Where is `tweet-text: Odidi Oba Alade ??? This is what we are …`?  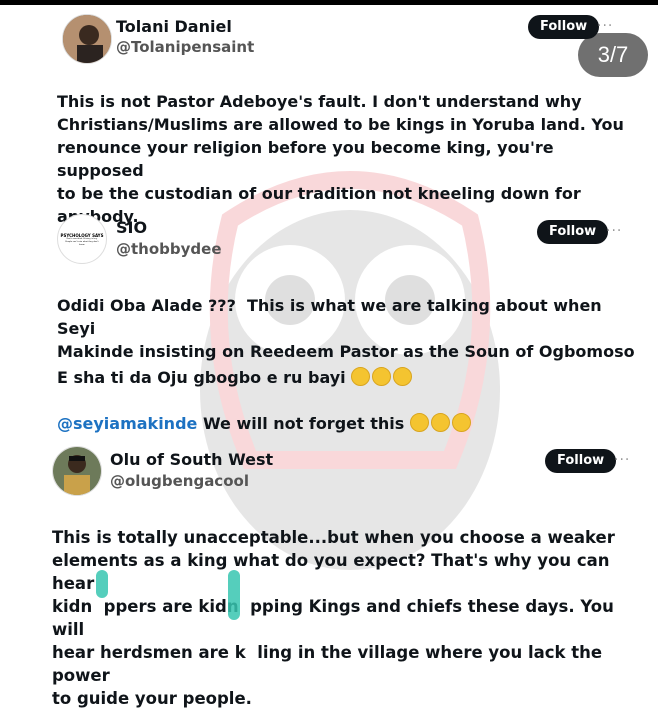
tweet-text: Odidi Oba Alade ??? This is what we are … is located at coordinates (346, 328).